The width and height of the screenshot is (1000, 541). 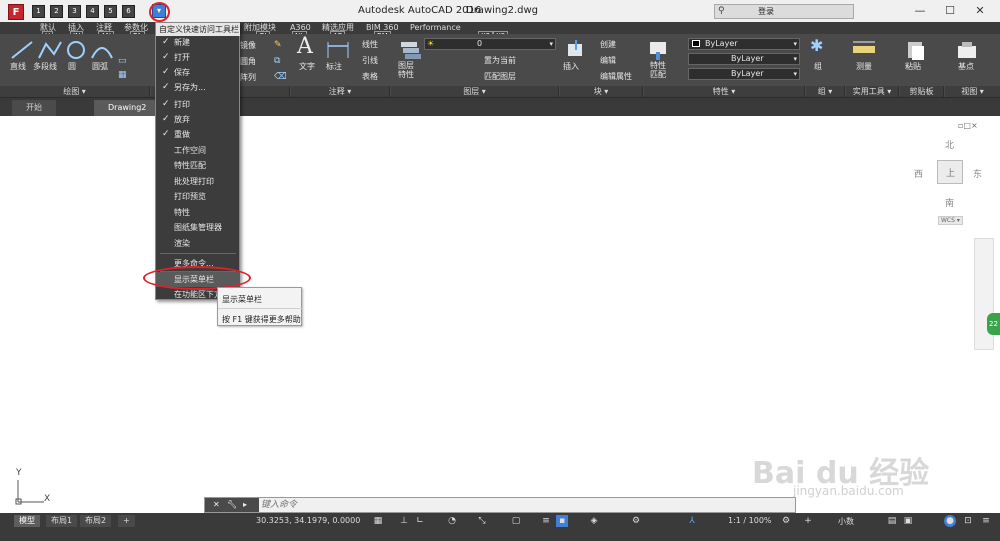 I want to click on layout-tab-add: +, so click(x=126, y=521).